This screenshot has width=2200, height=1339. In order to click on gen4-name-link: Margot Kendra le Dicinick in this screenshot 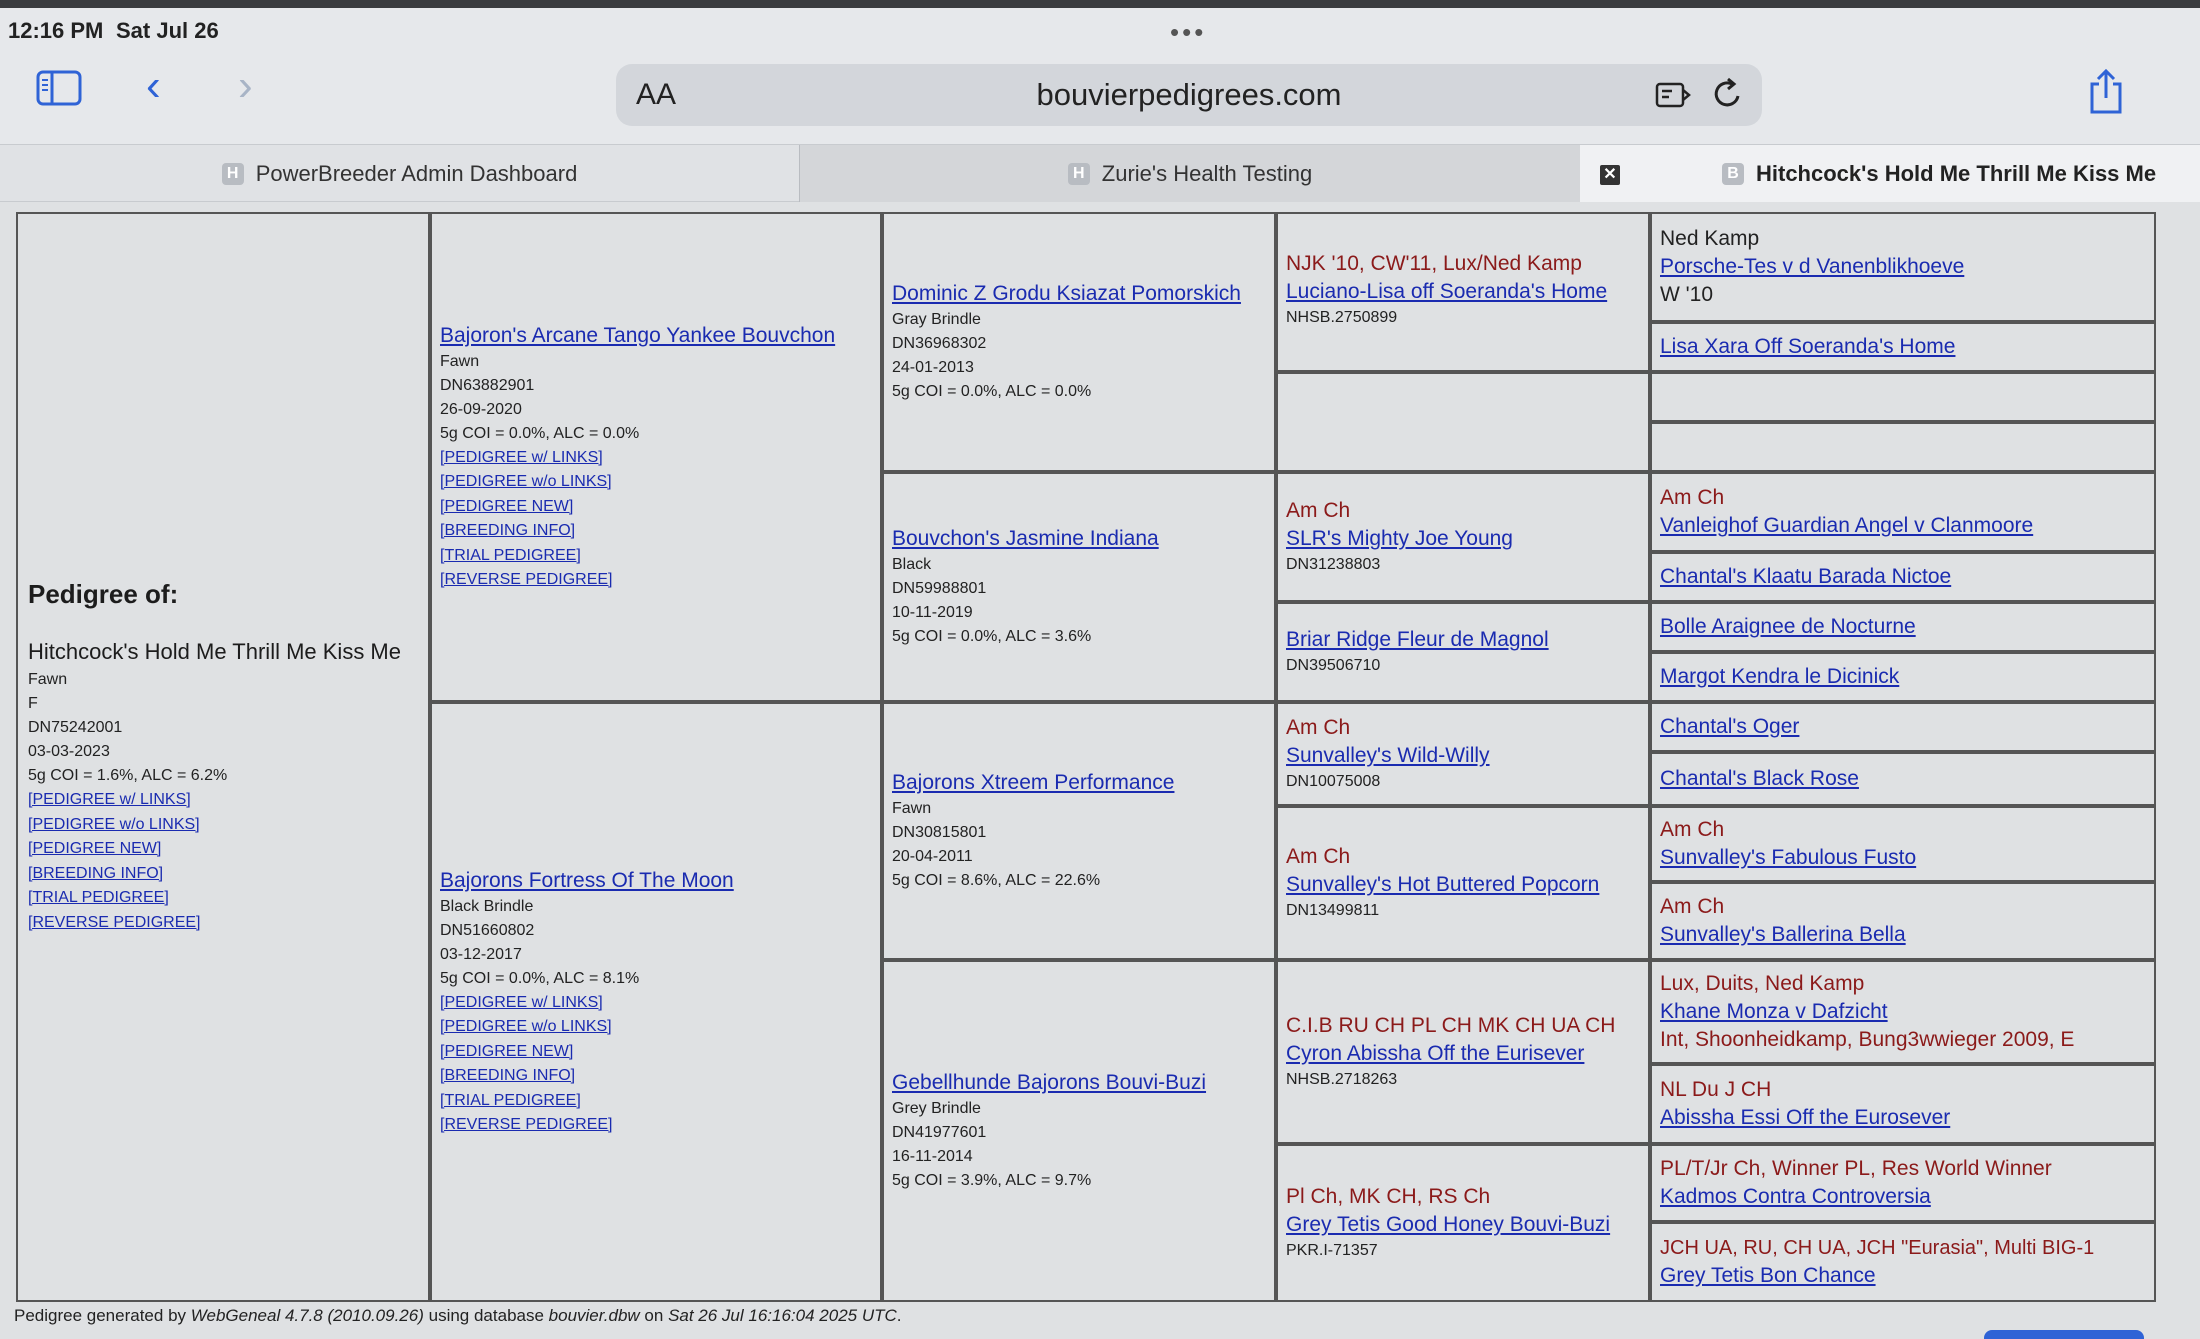, I will do `click(1903, 677)`.